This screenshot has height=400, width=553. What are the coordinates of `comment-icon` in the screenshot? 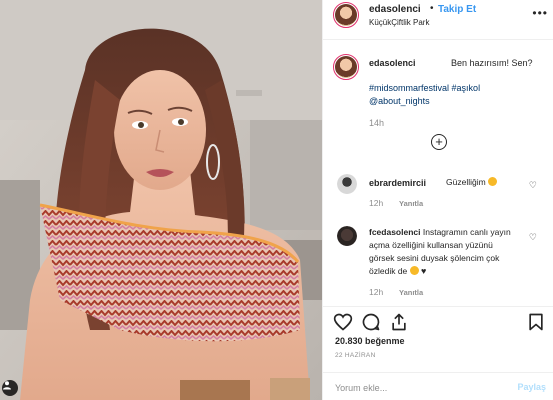 It's located at (371, 322).